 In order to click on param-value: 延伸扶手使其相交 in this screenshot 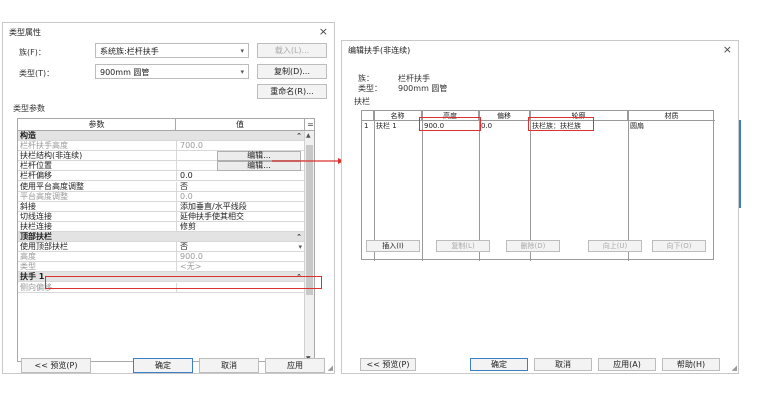, I will do `click(240, 216)`.